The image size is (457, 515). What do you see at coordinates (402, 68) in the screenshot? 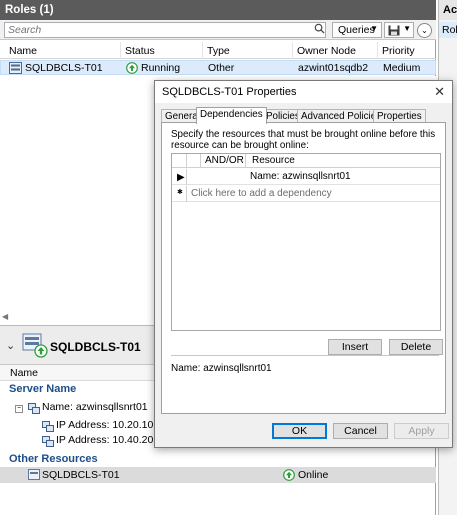
I see `role-priority: Medium` at bounding box center [402, 68].